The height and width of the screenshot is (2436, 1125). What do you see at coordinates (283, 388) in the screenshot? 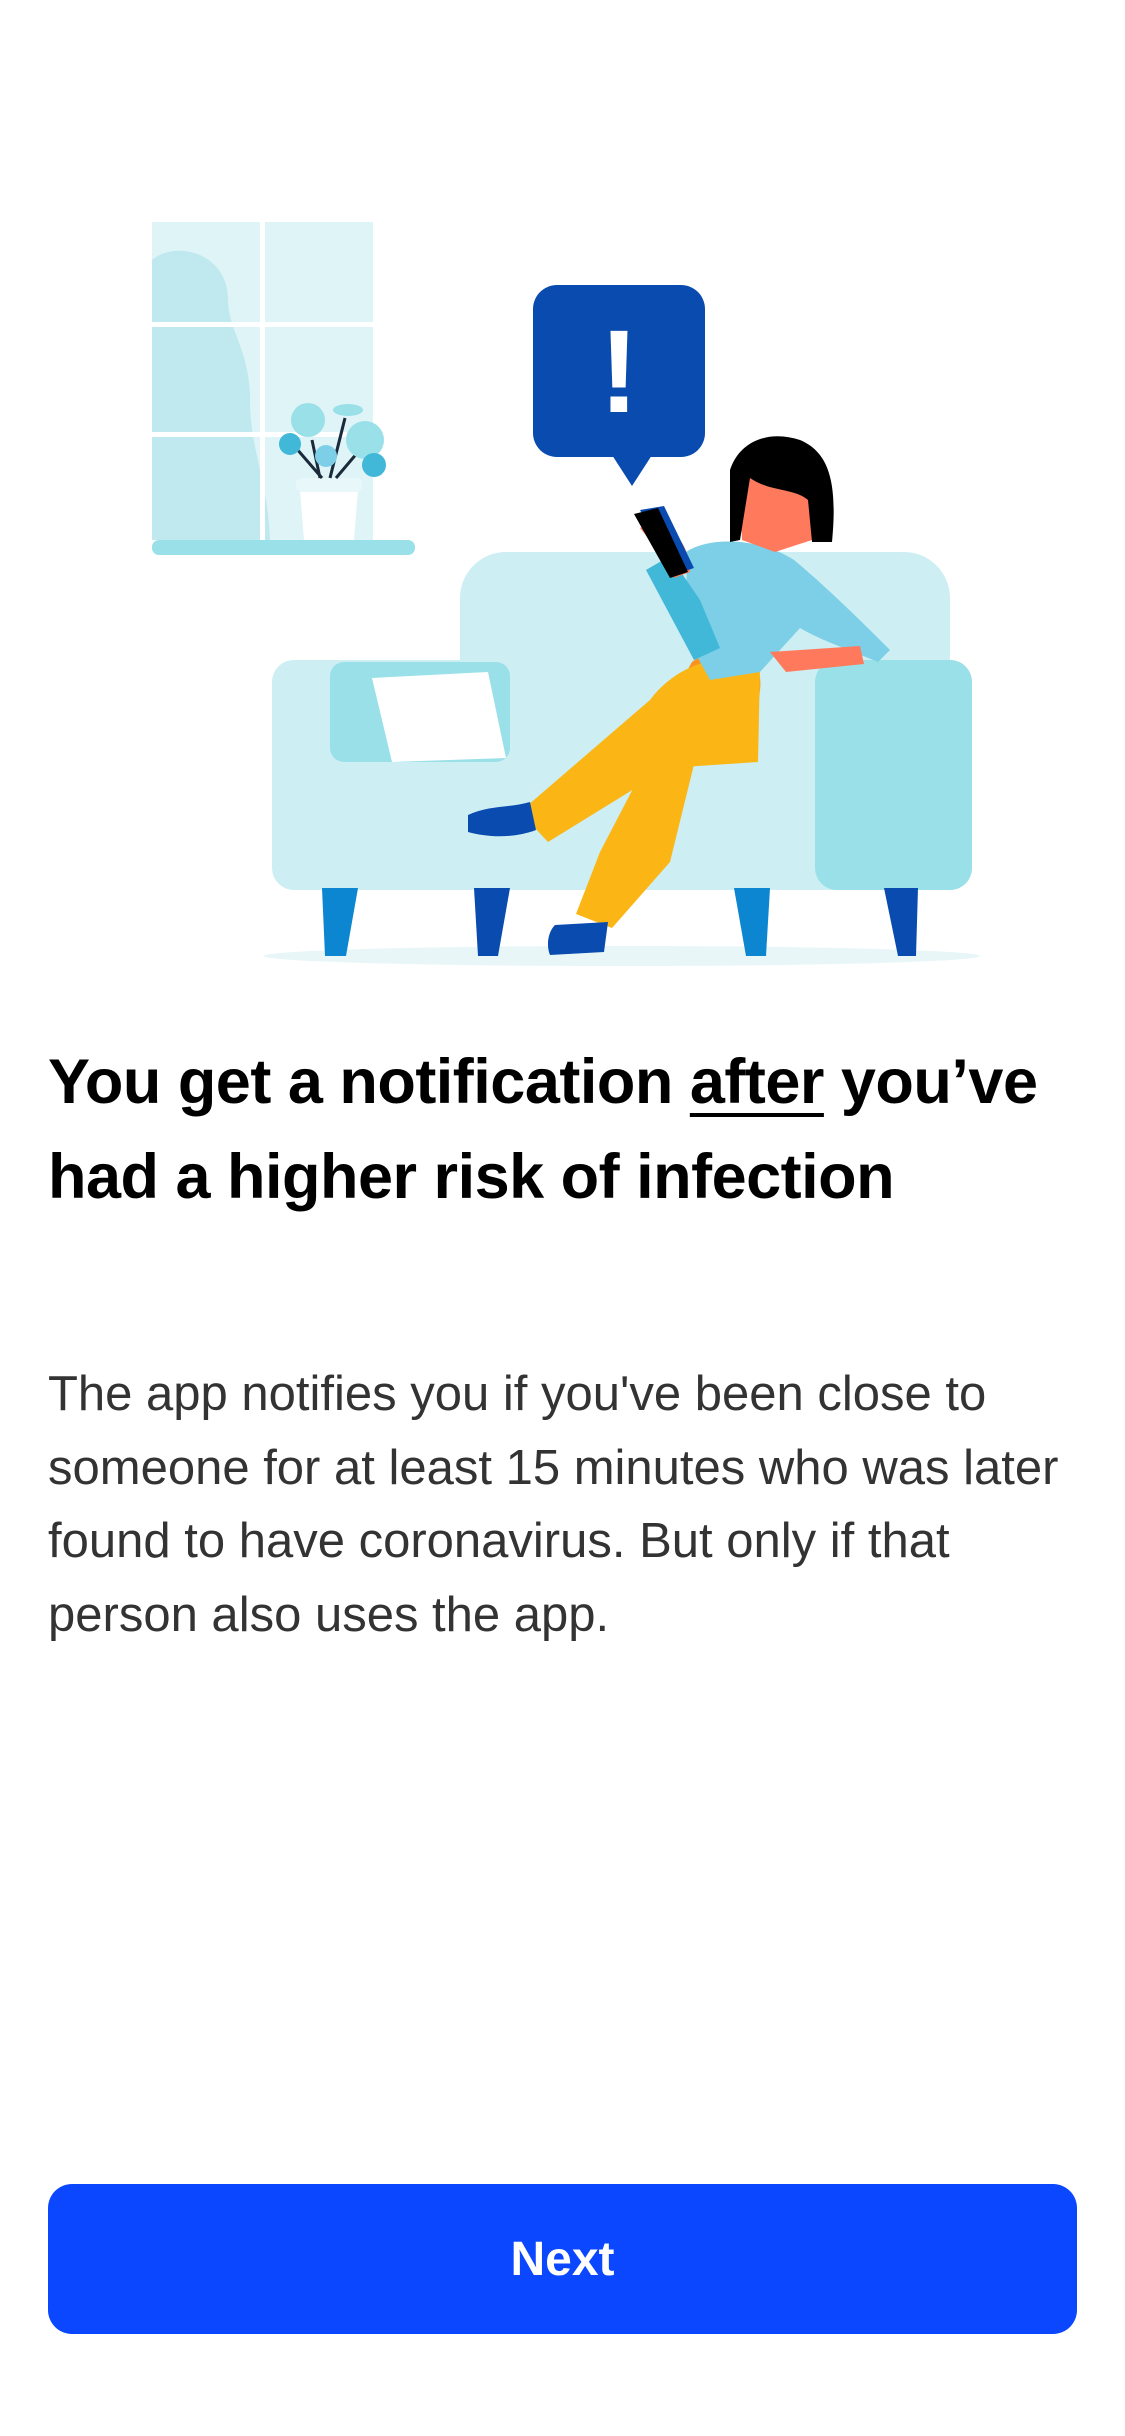
I see `window` at bounding box center [283, 388].